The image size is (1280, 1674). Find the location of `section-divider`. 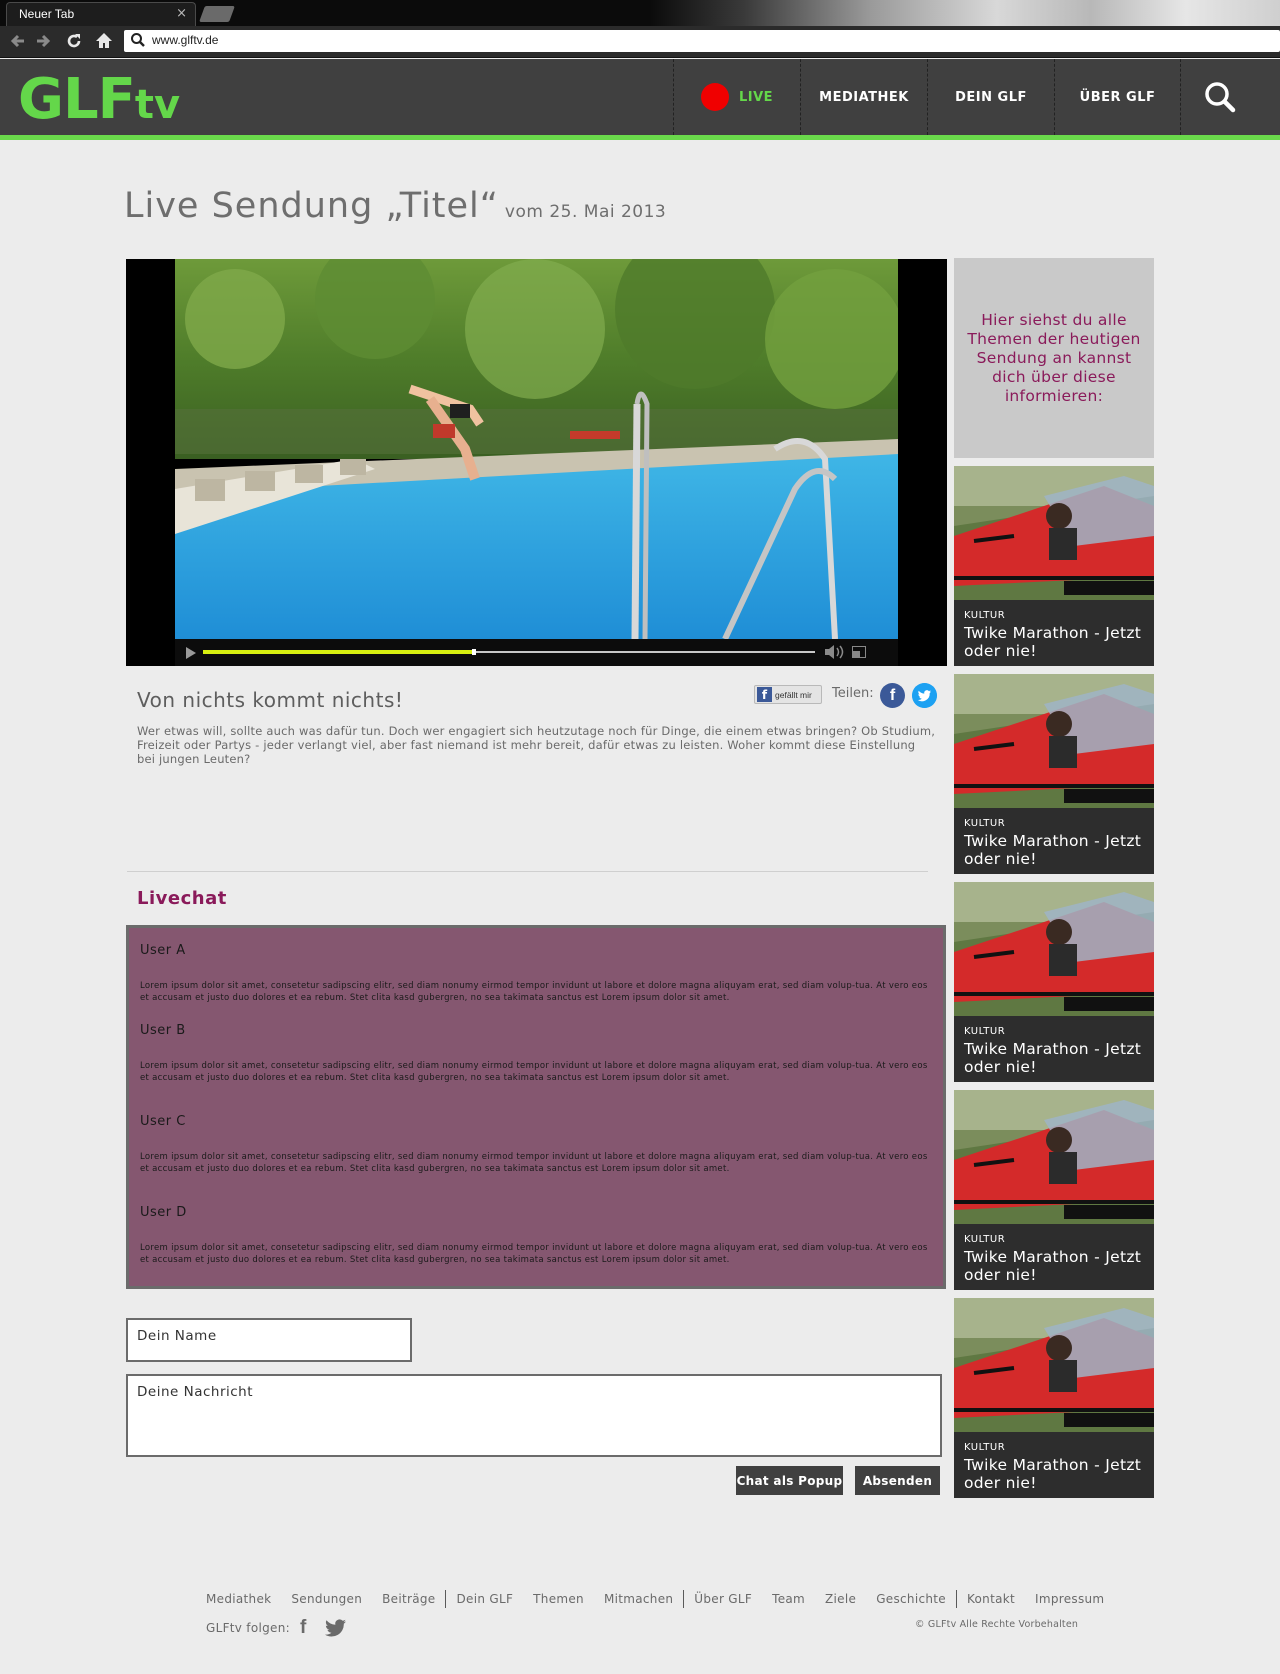

section-divider is located at coordinates (527, 871).